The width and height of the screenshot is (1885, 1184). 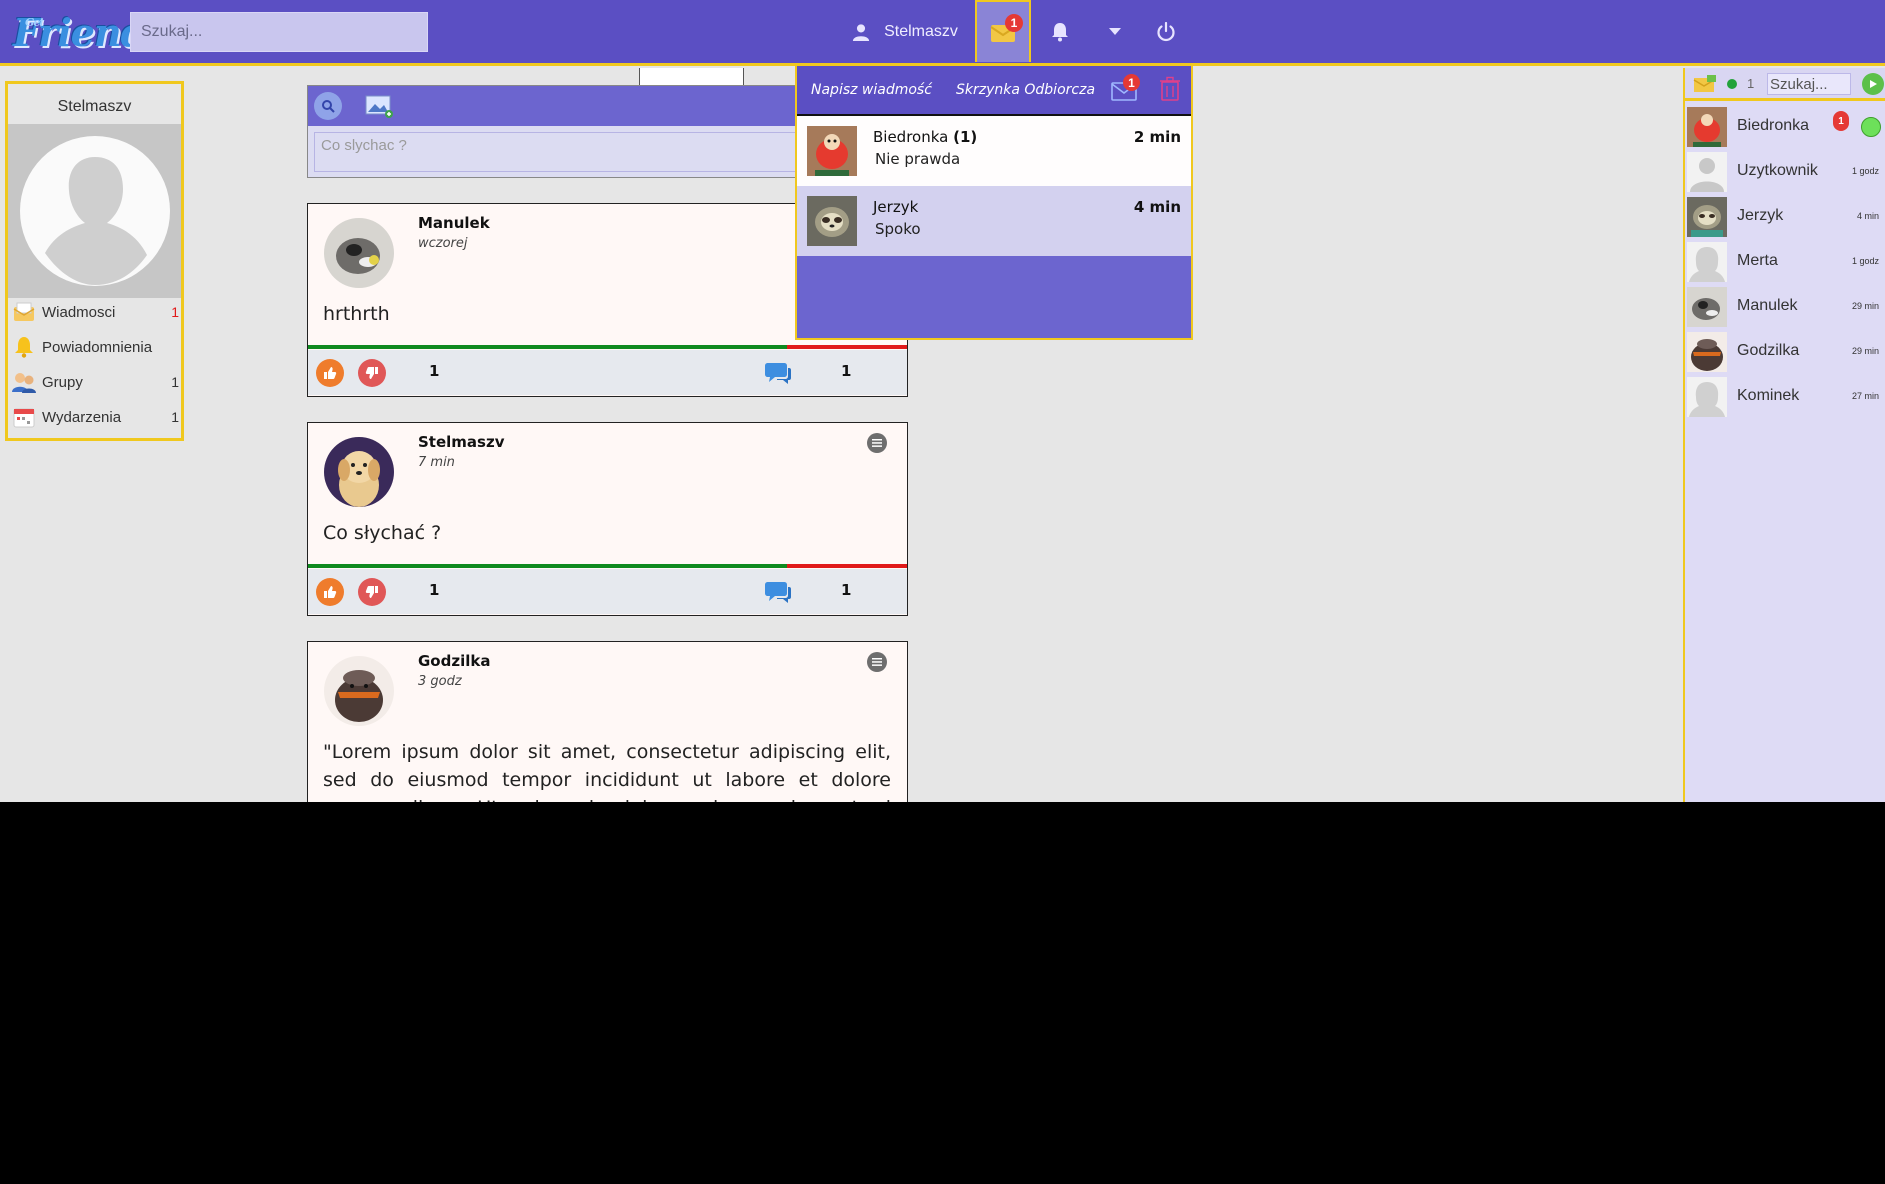 What do you see at coordinates (454, 661) in the screenshot?
I see `post-author: Godzilka` at bounding box center [454, 661].